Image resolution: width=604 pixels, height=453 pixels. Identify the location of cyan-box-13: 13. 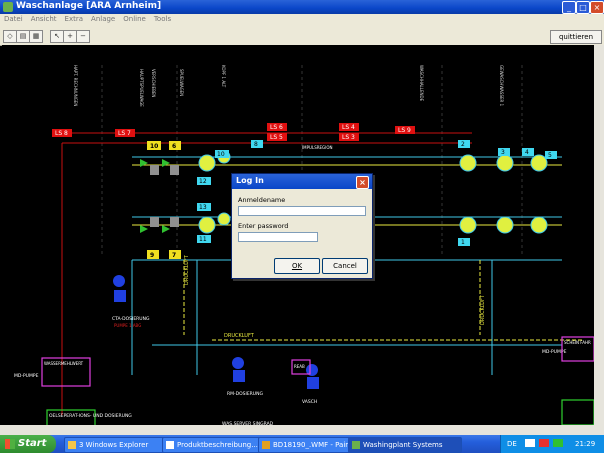
(203, 207).